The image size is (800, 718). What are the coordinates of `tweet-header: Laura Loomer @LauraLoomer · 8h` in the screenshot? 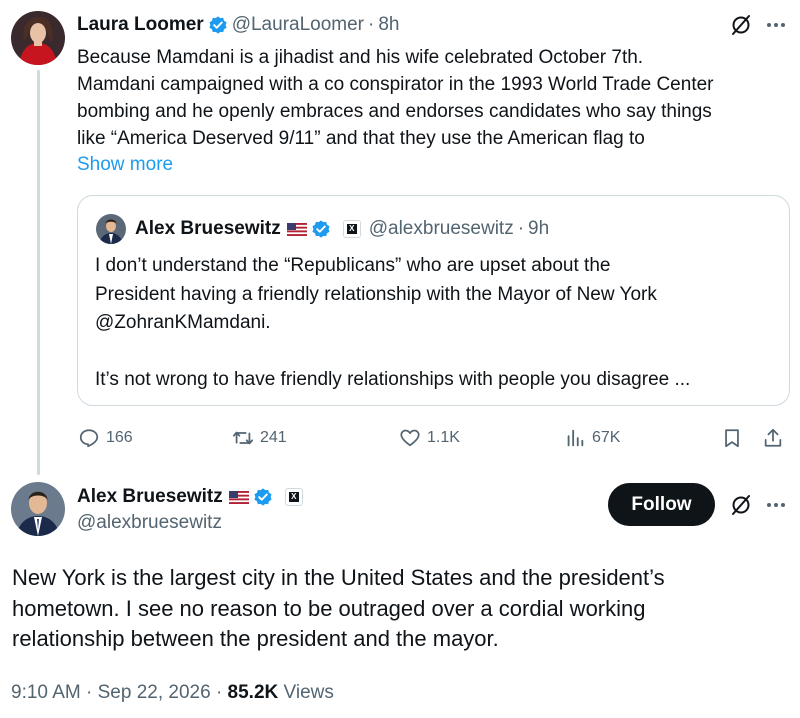 It's located at (238, 25).